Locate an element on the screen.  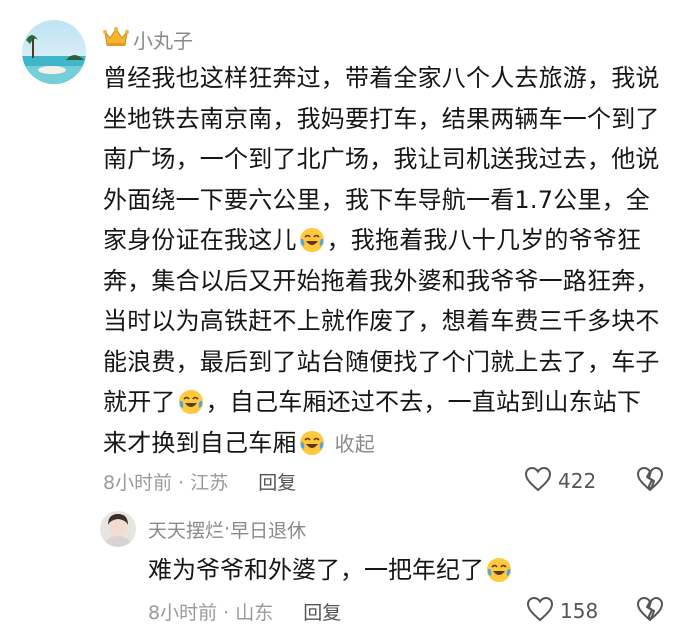
text-line: 坐地铁去南京南，我妈要打车，结果两辆车一个到了 is located at coordinates (381, 118).